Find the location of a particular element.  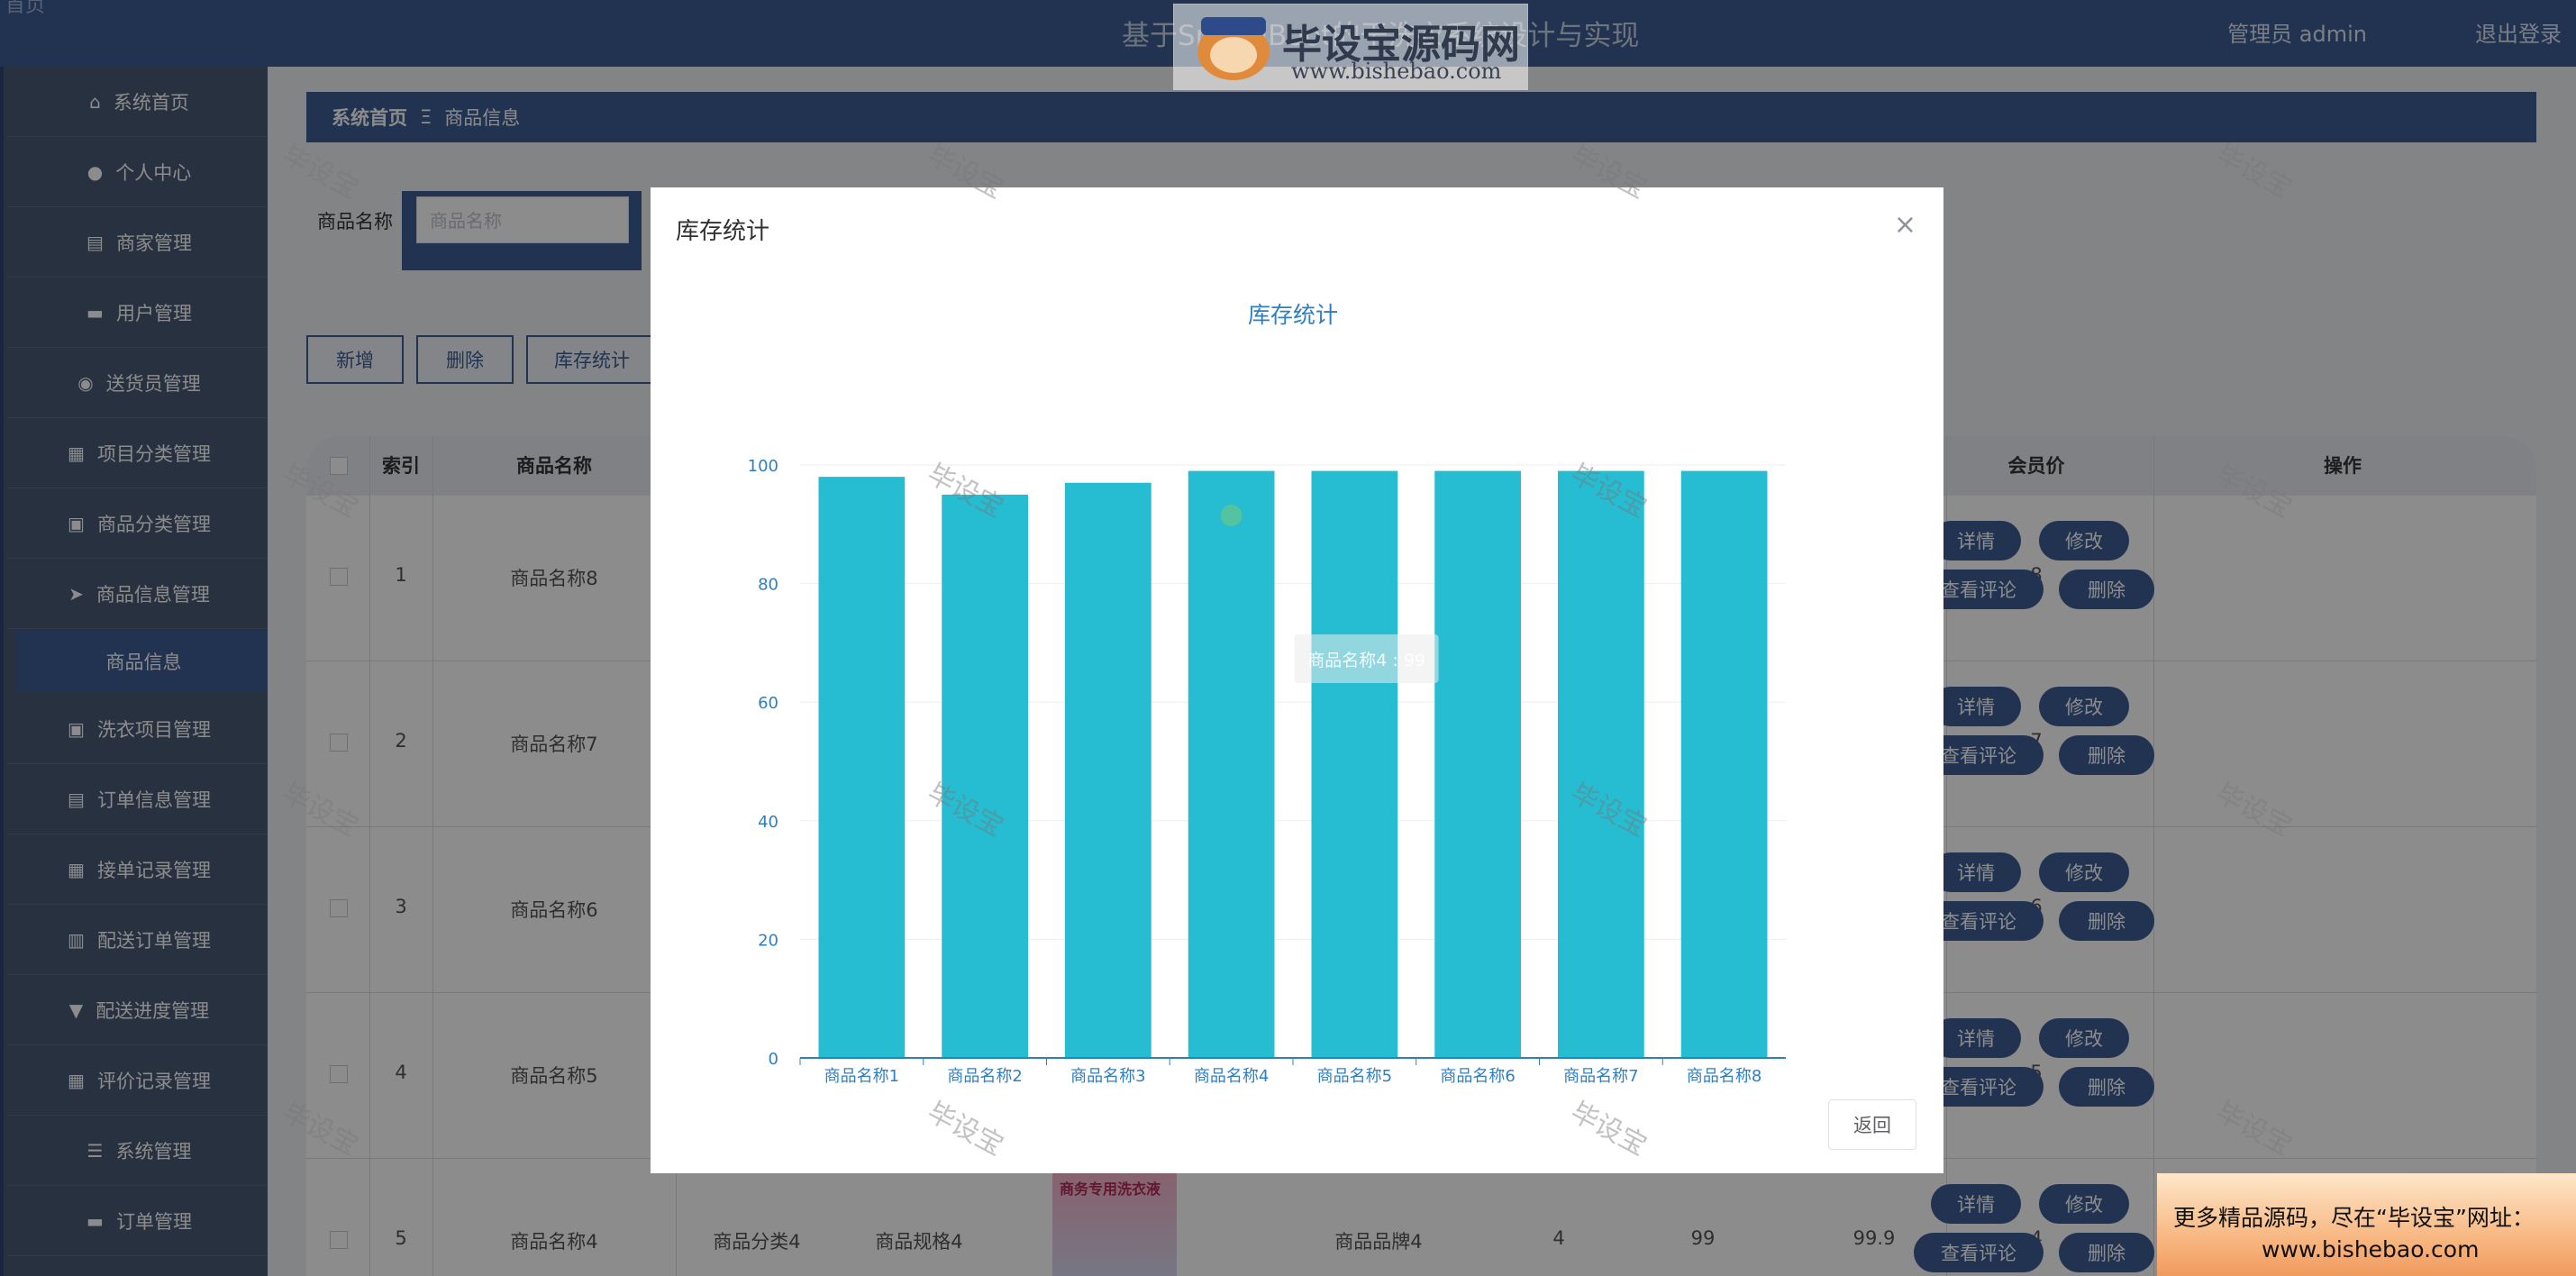

watermark-logo-icon is located at coordinates (1233, 48).